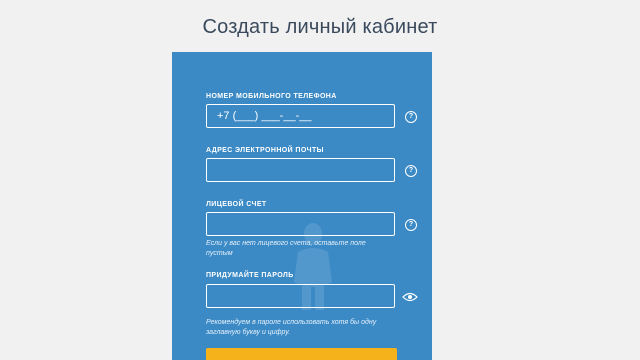  What do you see at coordinates (300, 116) in the screenshot?
I see `phone-input` at bounding box center [300, 116].